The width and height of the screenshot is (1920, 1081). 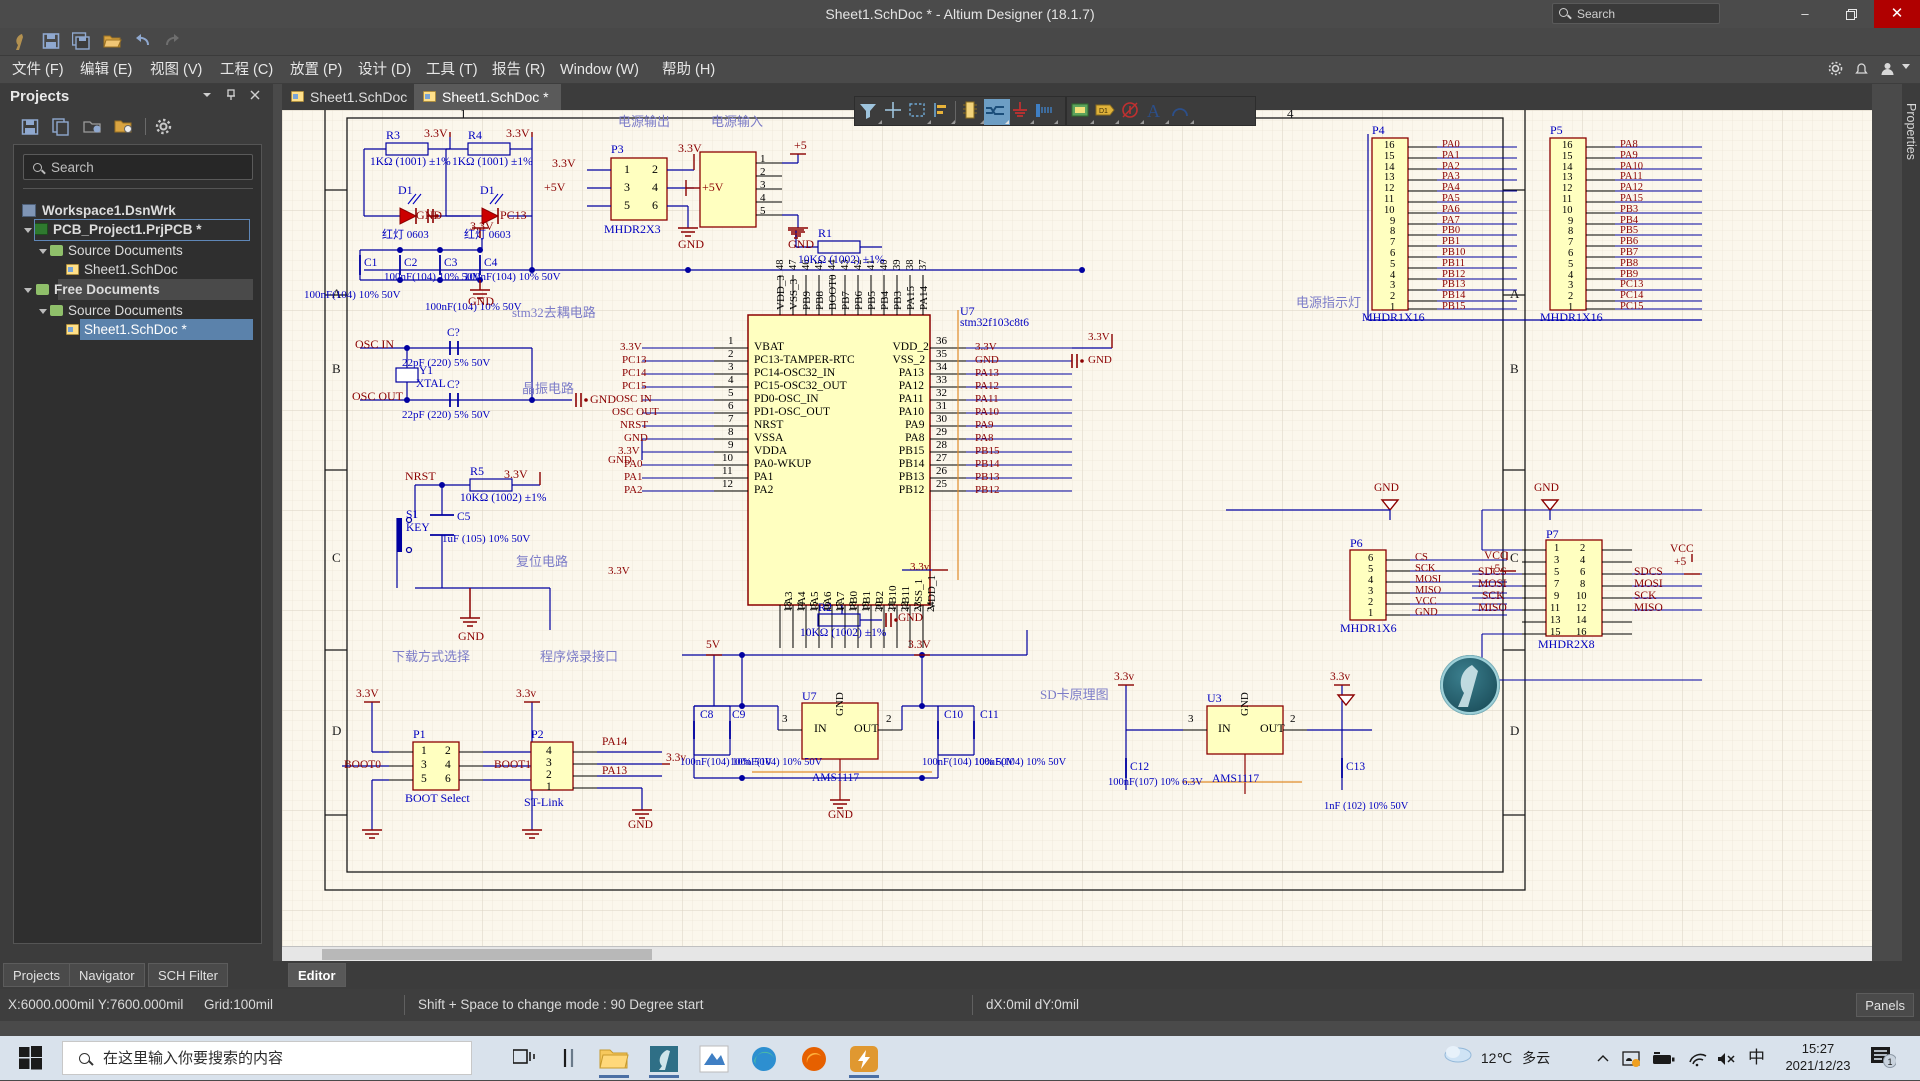 I want to click on menu-help: 帮助 (H), so click(x=688, y=70).